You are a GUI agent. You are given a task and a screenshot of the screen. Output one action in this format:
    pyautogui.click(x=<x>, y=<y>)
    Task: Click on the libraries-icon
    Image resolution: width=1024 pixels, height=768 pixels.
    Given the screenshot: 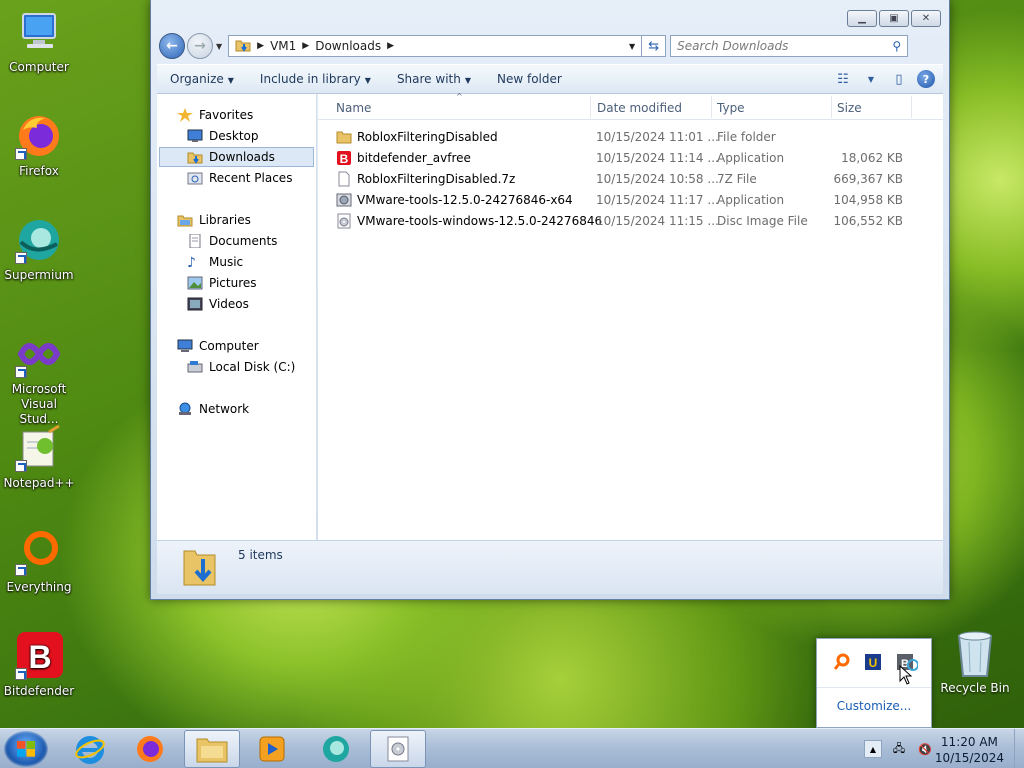 What is the action you would take?
    pyautogui.click(x=185, y=220)
    